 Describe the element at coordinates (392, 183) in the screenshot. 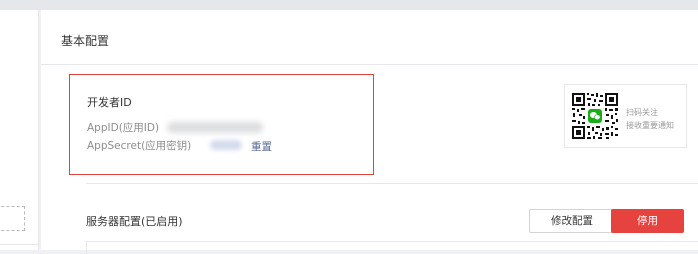

I see `section-divider` at that location.